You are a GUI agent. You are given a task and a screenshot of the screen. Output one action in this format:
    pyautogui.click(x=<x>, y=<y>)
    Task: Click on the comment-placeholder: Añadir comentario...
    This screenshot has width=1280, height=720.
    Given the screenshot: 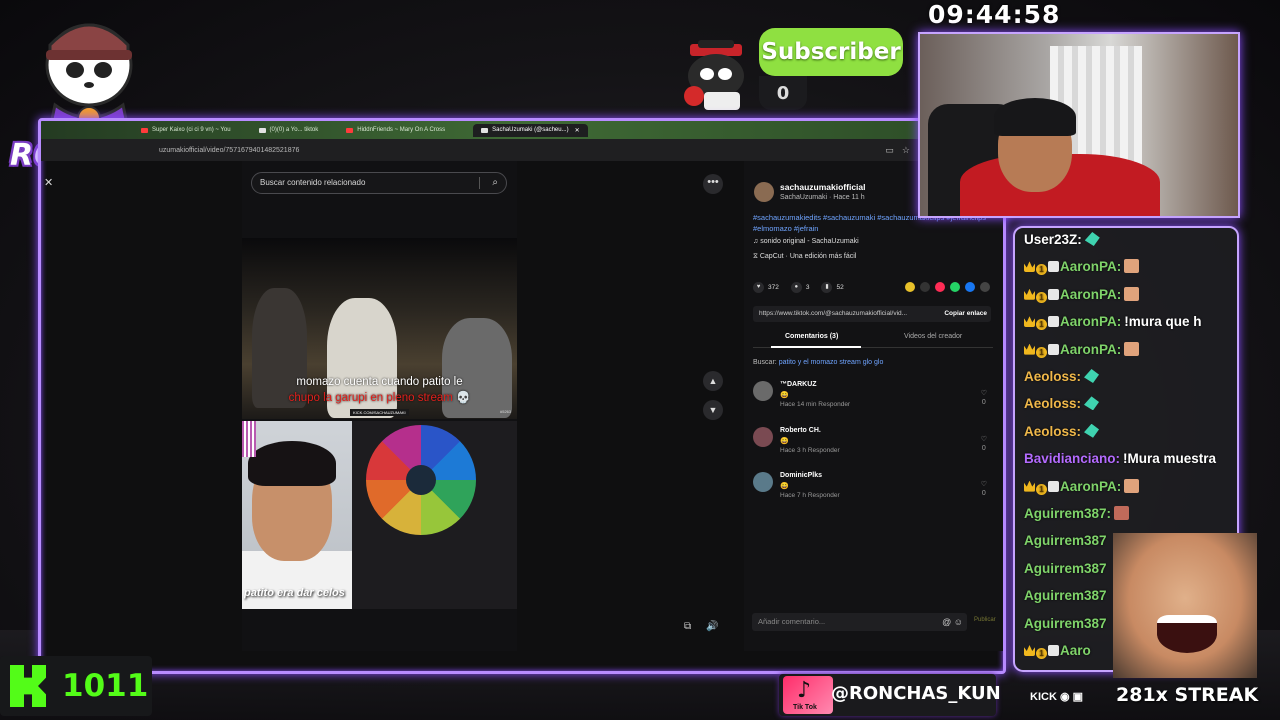 What is the action you would take?
    pyautogui.click(x=792, y=621)
    